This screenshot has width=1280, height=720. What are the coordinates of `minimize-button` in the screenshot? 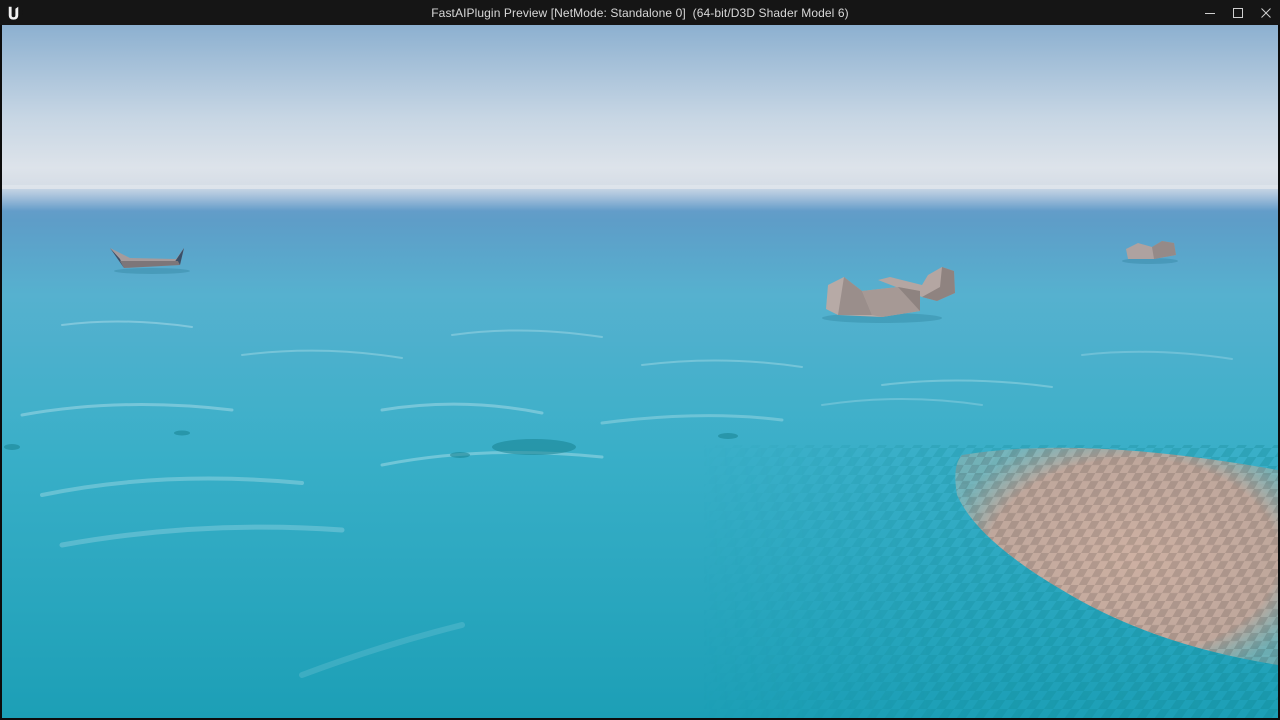 It's located at (1210, 12).